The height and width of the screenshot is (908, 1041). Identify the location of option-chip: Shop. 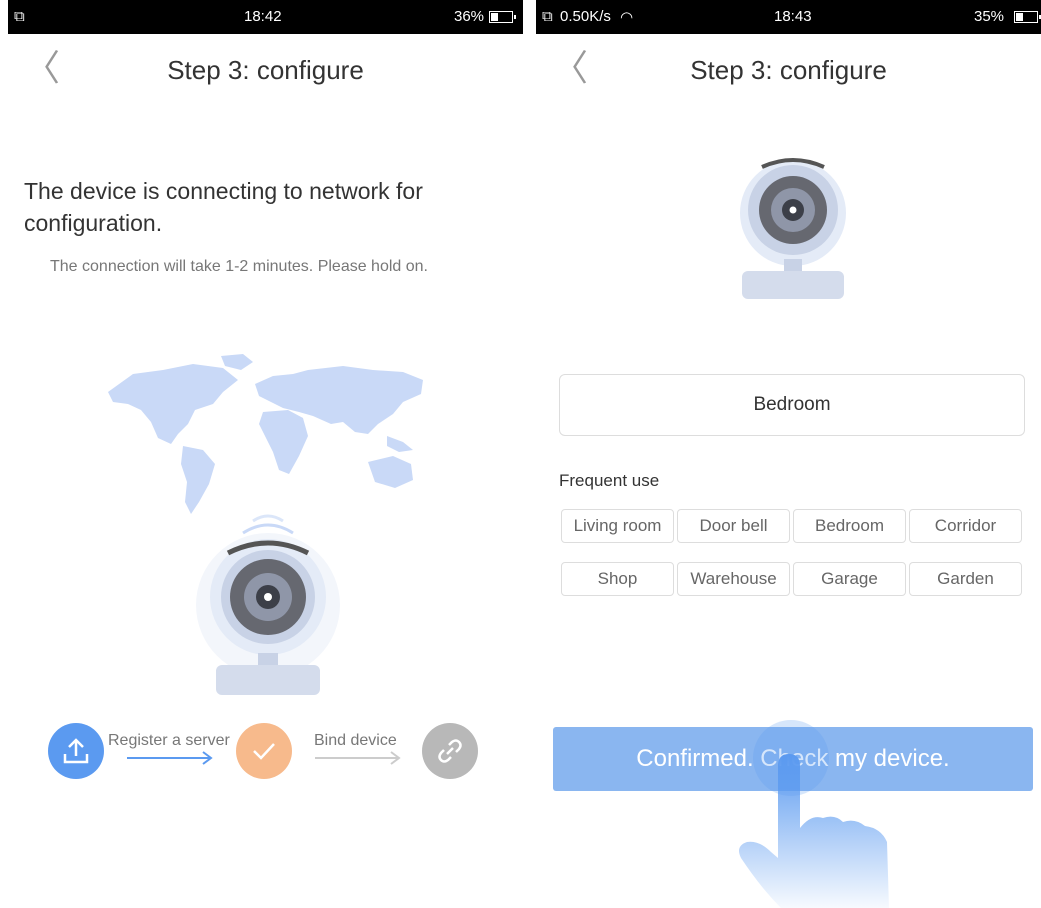
(617, 579).